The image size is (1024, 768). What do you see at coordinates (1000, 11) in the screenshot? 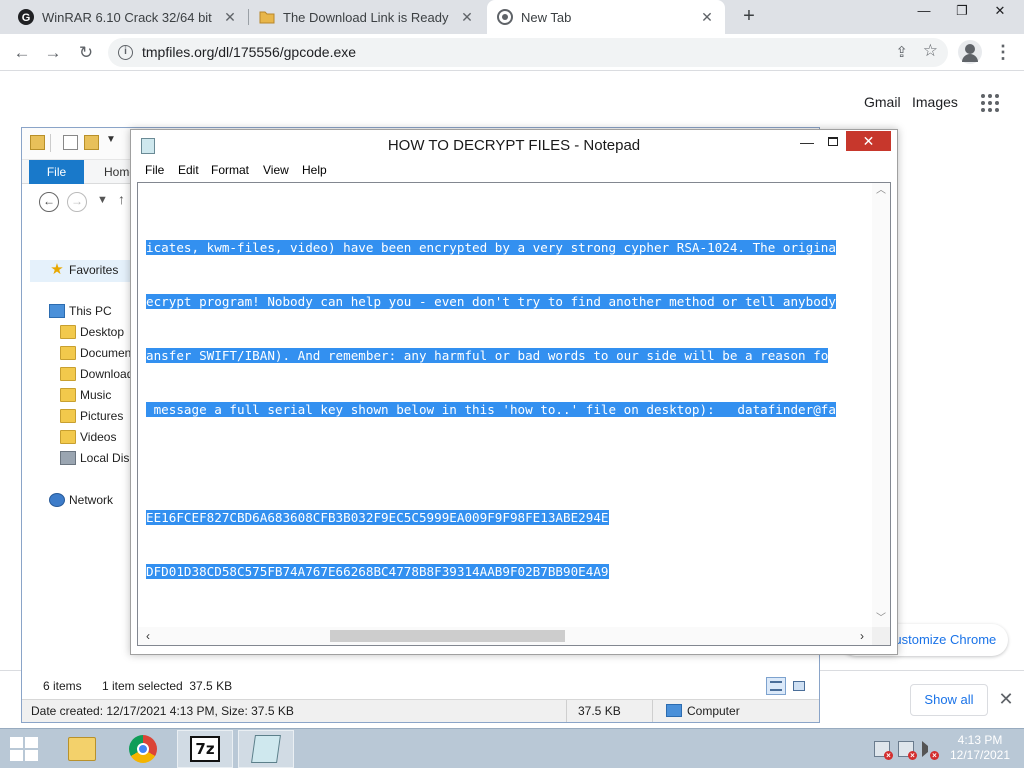
I see `close-window-icon: ✕` at bounding box center [1000, 11].